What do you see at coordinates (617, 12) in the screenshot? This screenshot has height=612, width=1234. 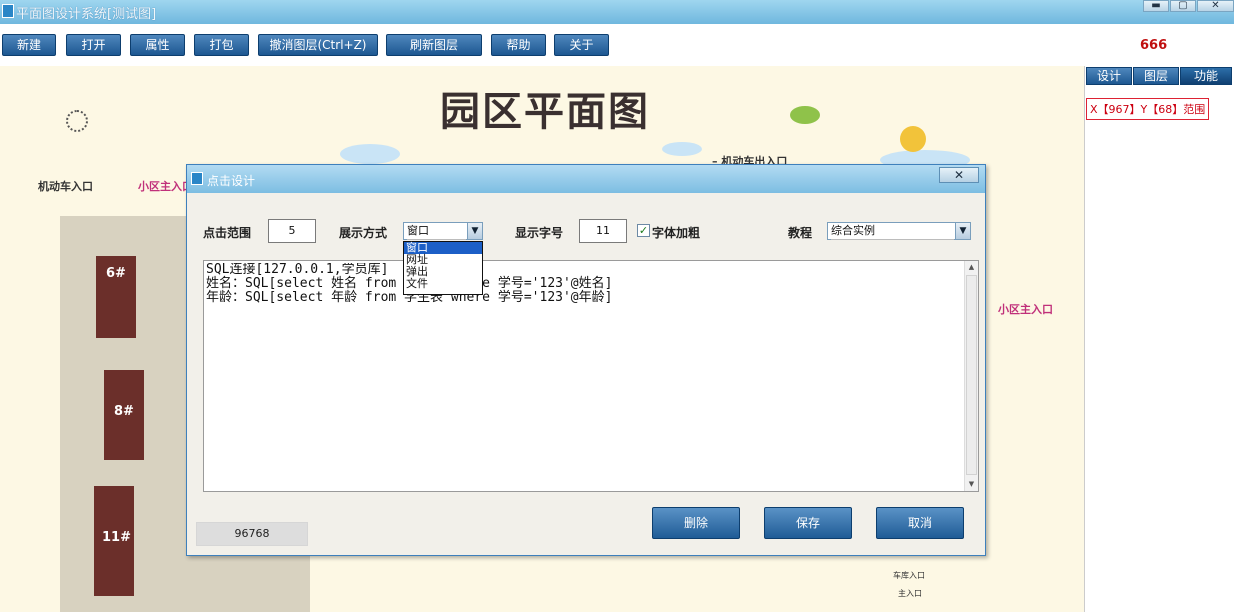 I see `window-titlebar: 平面图设计系统[测试图] ▬ ▢ ✕` at bounding box center [617, 12].